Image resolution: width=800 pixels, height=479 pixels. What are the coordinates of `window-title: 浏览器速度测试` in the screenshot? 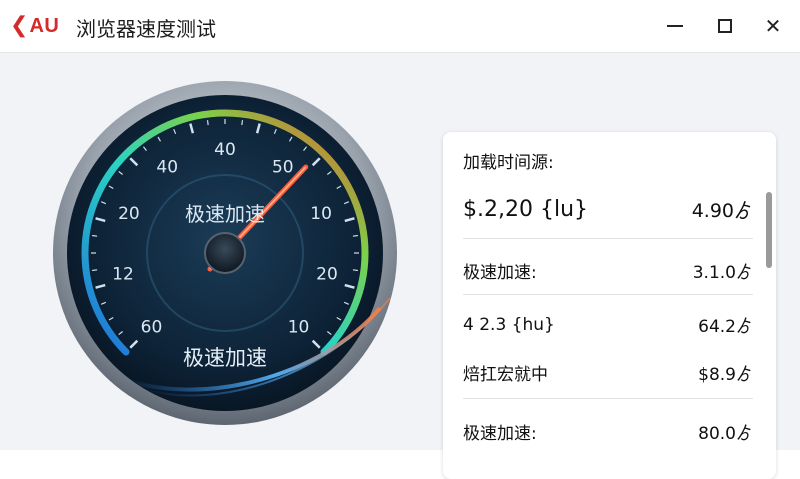 It's located at (146, 29).